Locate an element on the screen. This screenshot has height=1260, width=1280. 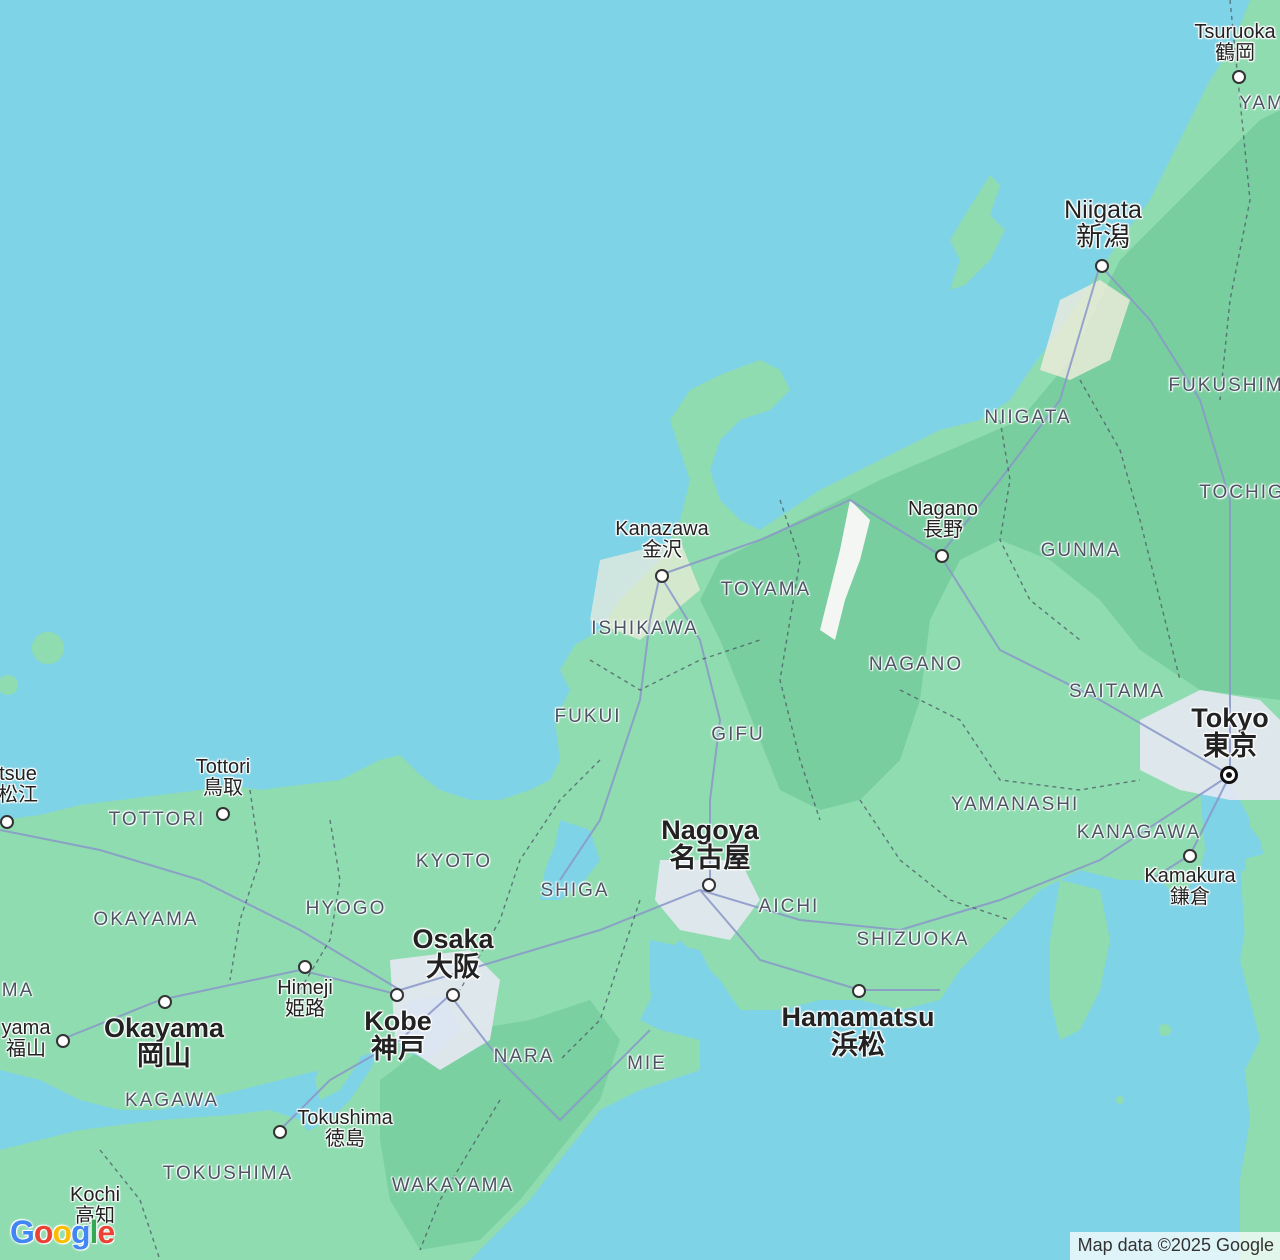
city-label-tokyo: Tokyo 東京 is located at coordinates (1230, 732).